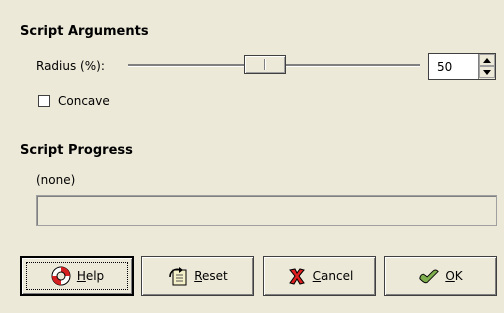 Image resolution: width=504 pixels, height=313 pixels. What do you see at coordinates (454, 276) in the screenshot?
I see `ok-label: OK` at bounding box center [454, 276].